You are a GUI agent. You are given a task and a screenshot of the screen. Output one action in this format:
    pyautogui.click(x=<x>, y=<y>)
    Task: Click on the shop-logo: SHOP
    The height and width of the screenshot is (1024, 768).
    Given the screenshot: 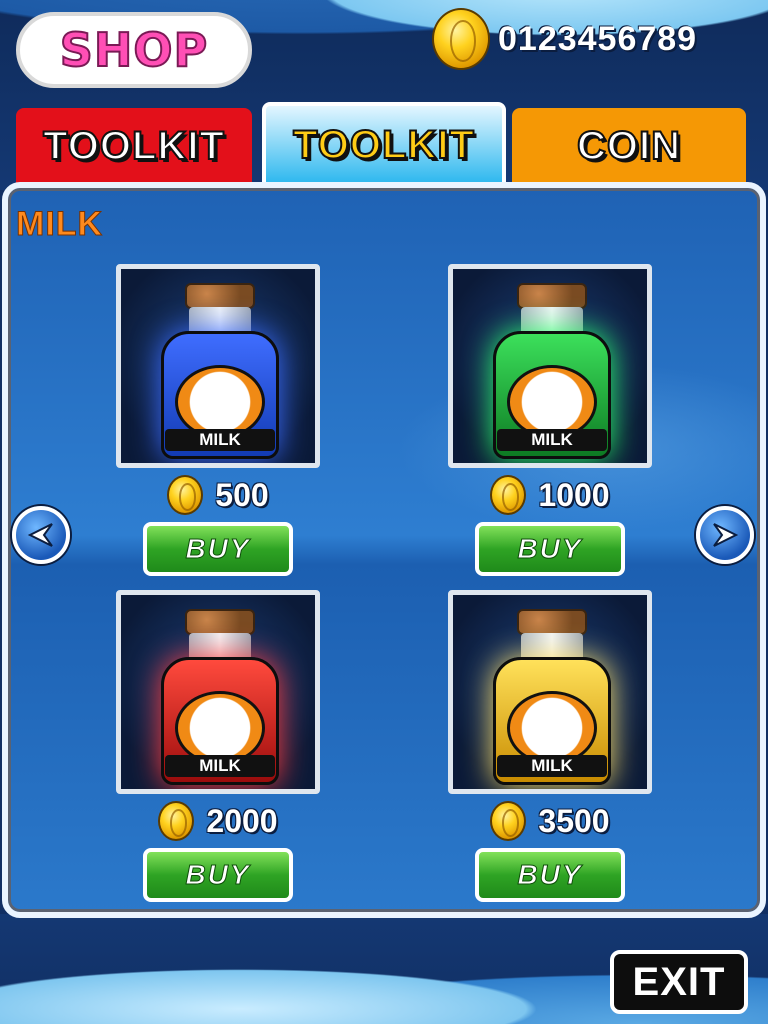 What is the action you would take?
    pyautogui.click(x=134, y=50)
    